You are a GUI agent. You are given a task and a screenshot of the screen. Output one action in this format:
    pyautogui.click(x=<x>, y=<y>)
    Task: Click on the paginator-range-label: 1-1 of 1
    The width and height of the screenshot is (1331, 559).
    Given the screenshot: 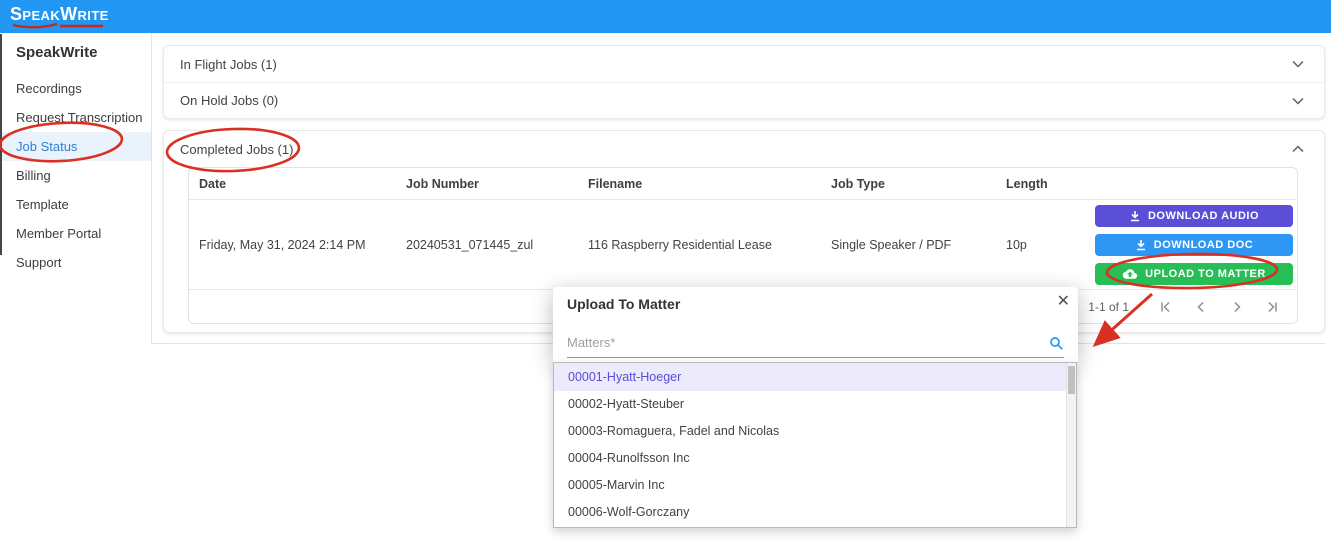 What is the action you would take?
    pyautogui.click(x=1108, y=306)
    